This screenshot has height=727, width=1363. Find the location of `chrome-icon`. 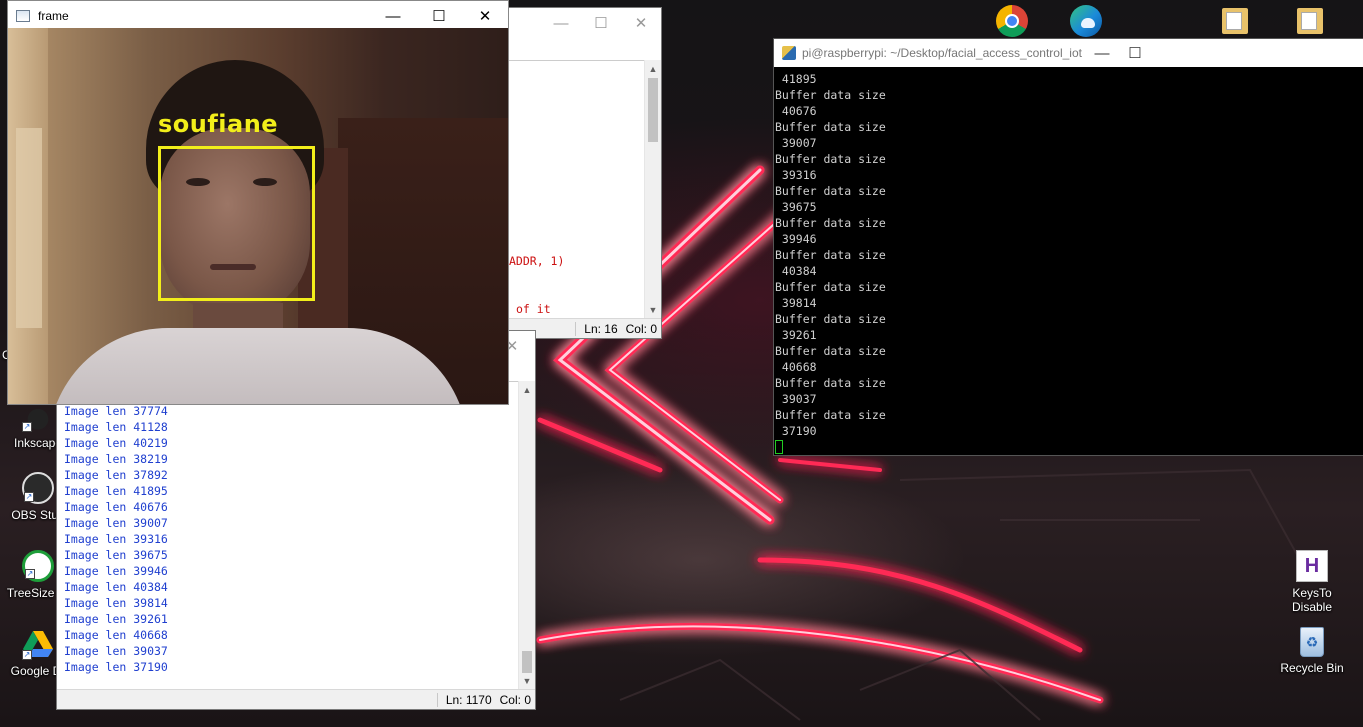

chrome-icon is located at coordinates (1012, 21).